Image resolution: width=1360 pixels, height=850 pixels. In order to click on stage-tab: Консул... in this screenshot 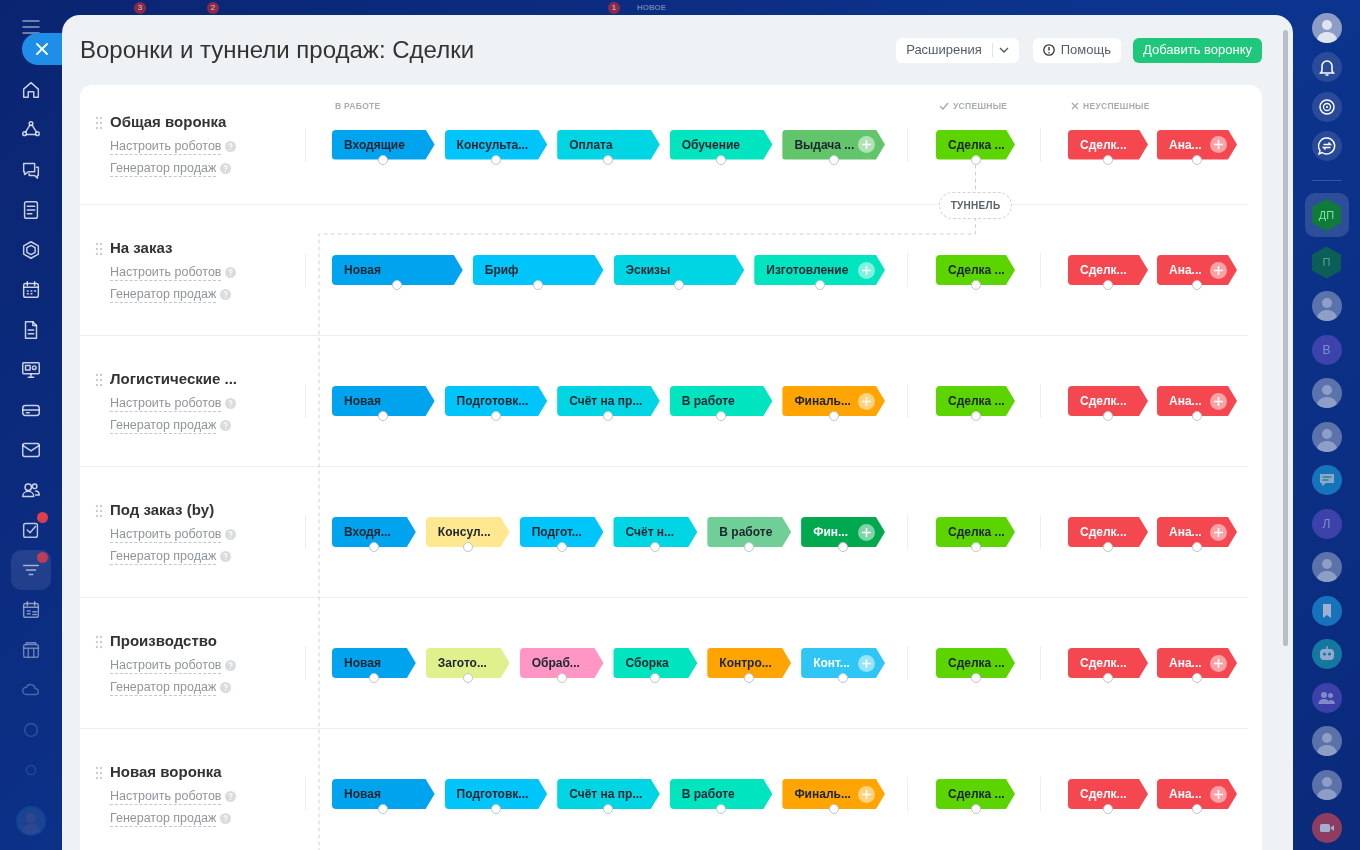, I will do `click(467, 532)`.